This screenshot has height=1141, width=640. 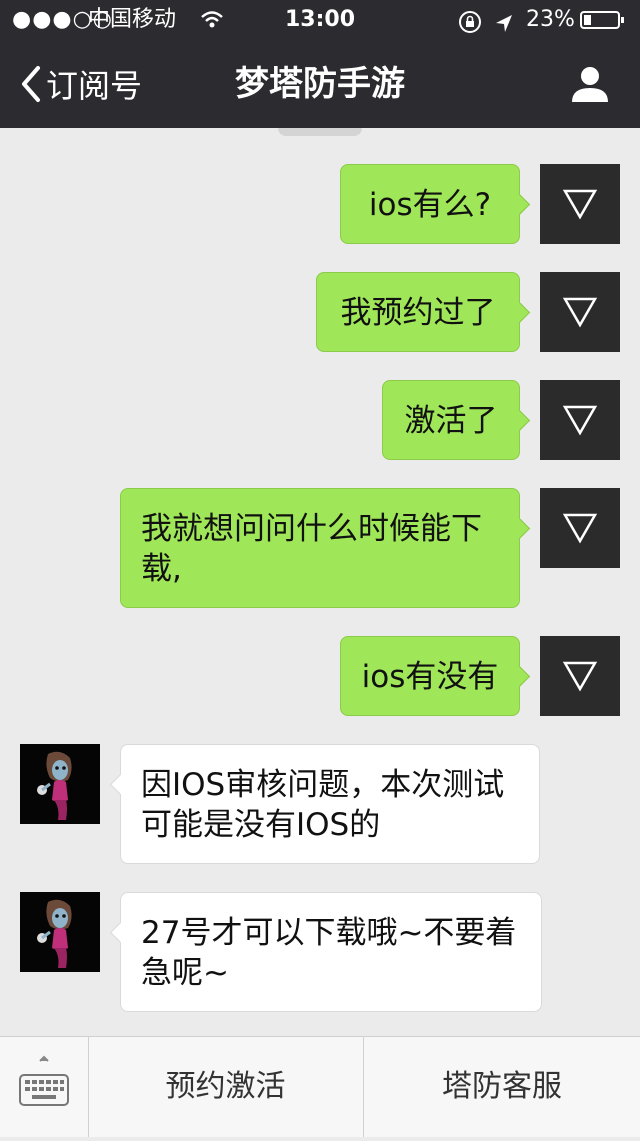 I want to click on message-text: ios有没有, so click(x=430, y=677).